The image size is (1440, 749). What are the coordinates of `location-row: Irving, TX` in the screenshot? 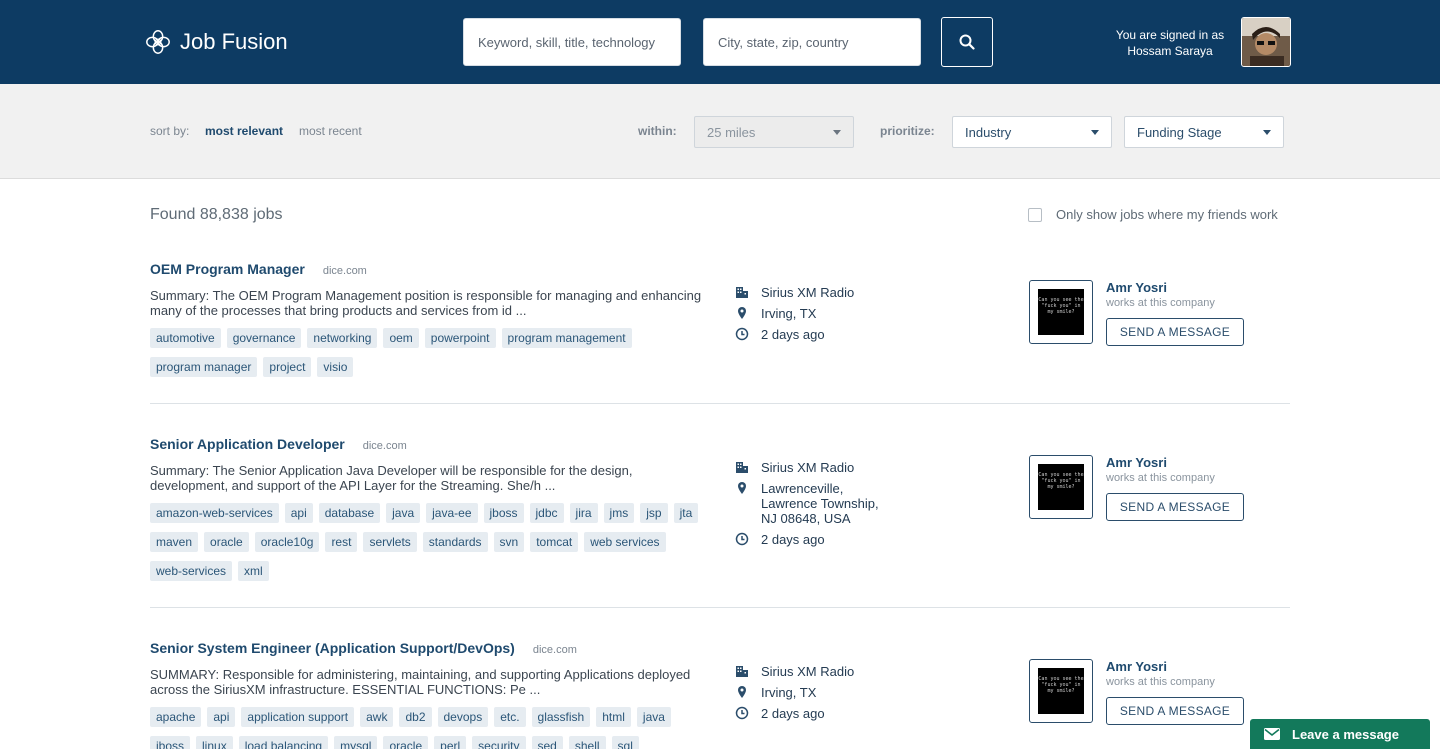 It's located at (794, 313).